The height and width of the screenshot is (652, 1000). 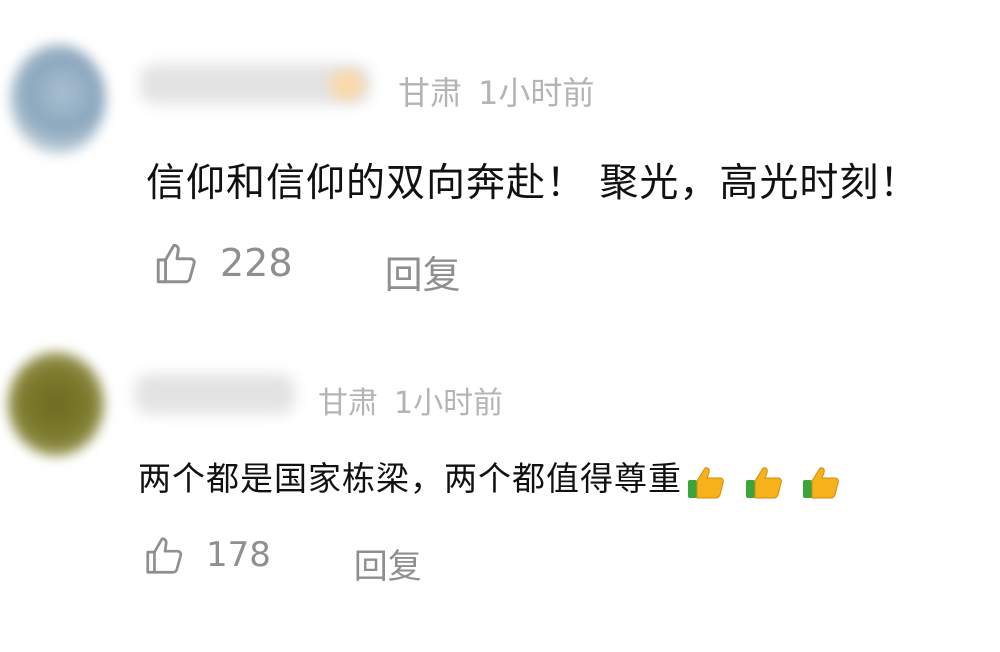 What do you see at coordinates (347, 85) in the screenshot?
I see `user-badge-blurred` at bounding box center [347, 85].